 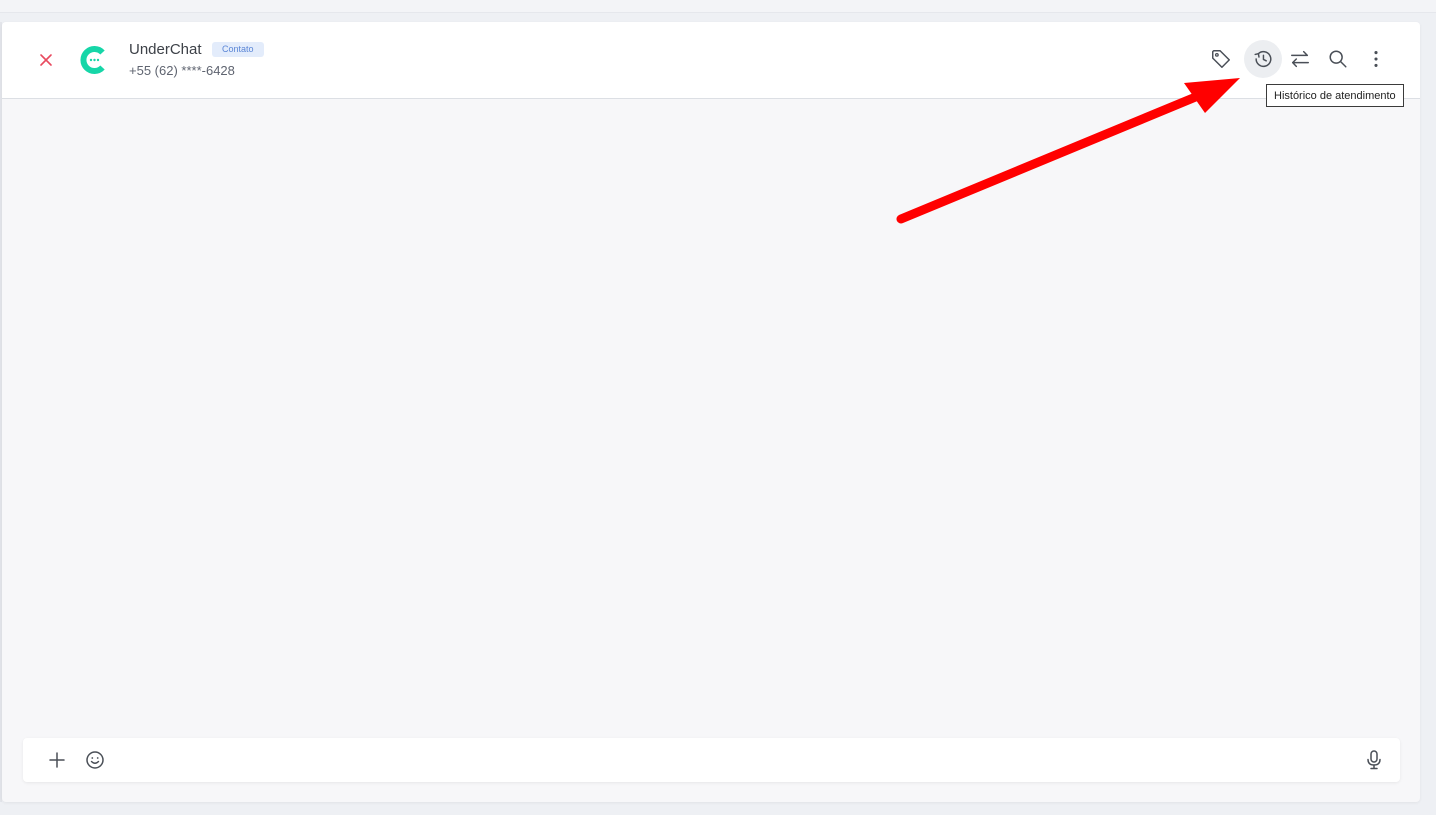 I want to click on transfer-button, so click(x=1300, y=59).